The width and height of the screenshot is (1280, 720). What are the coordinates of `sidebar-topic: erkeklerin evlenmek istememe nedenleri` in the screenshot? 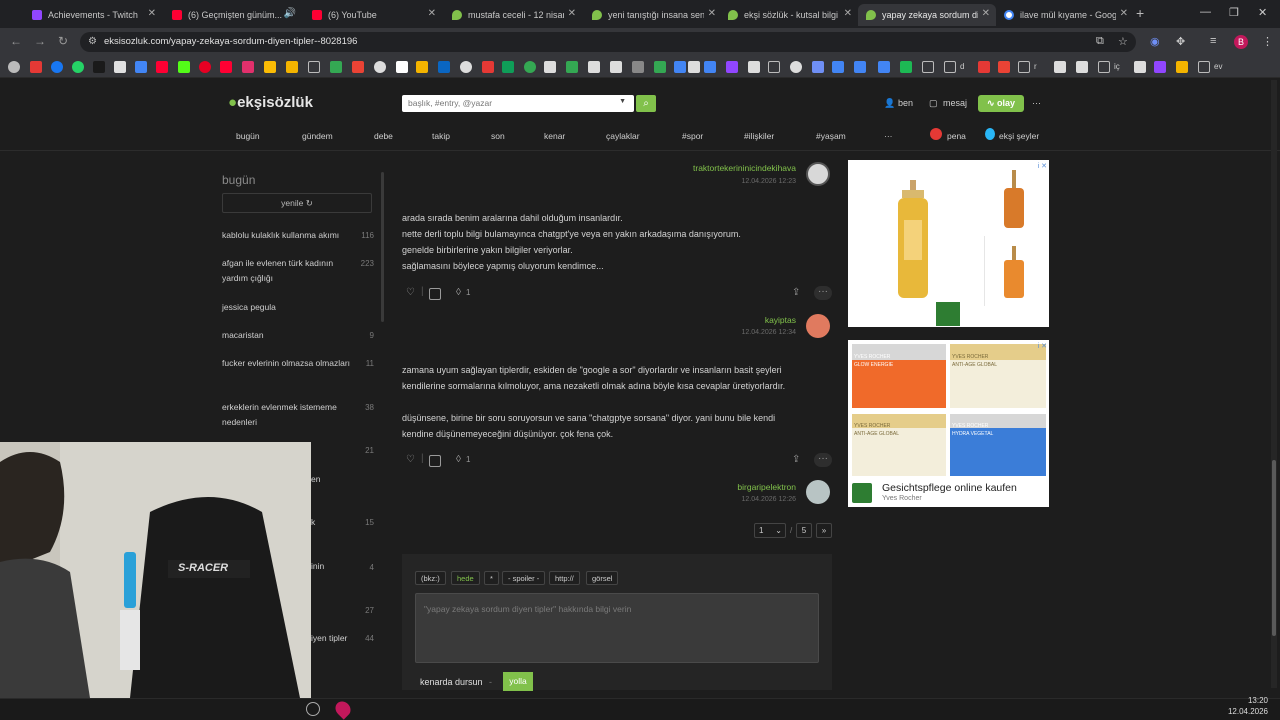 It's located at (287, 415).